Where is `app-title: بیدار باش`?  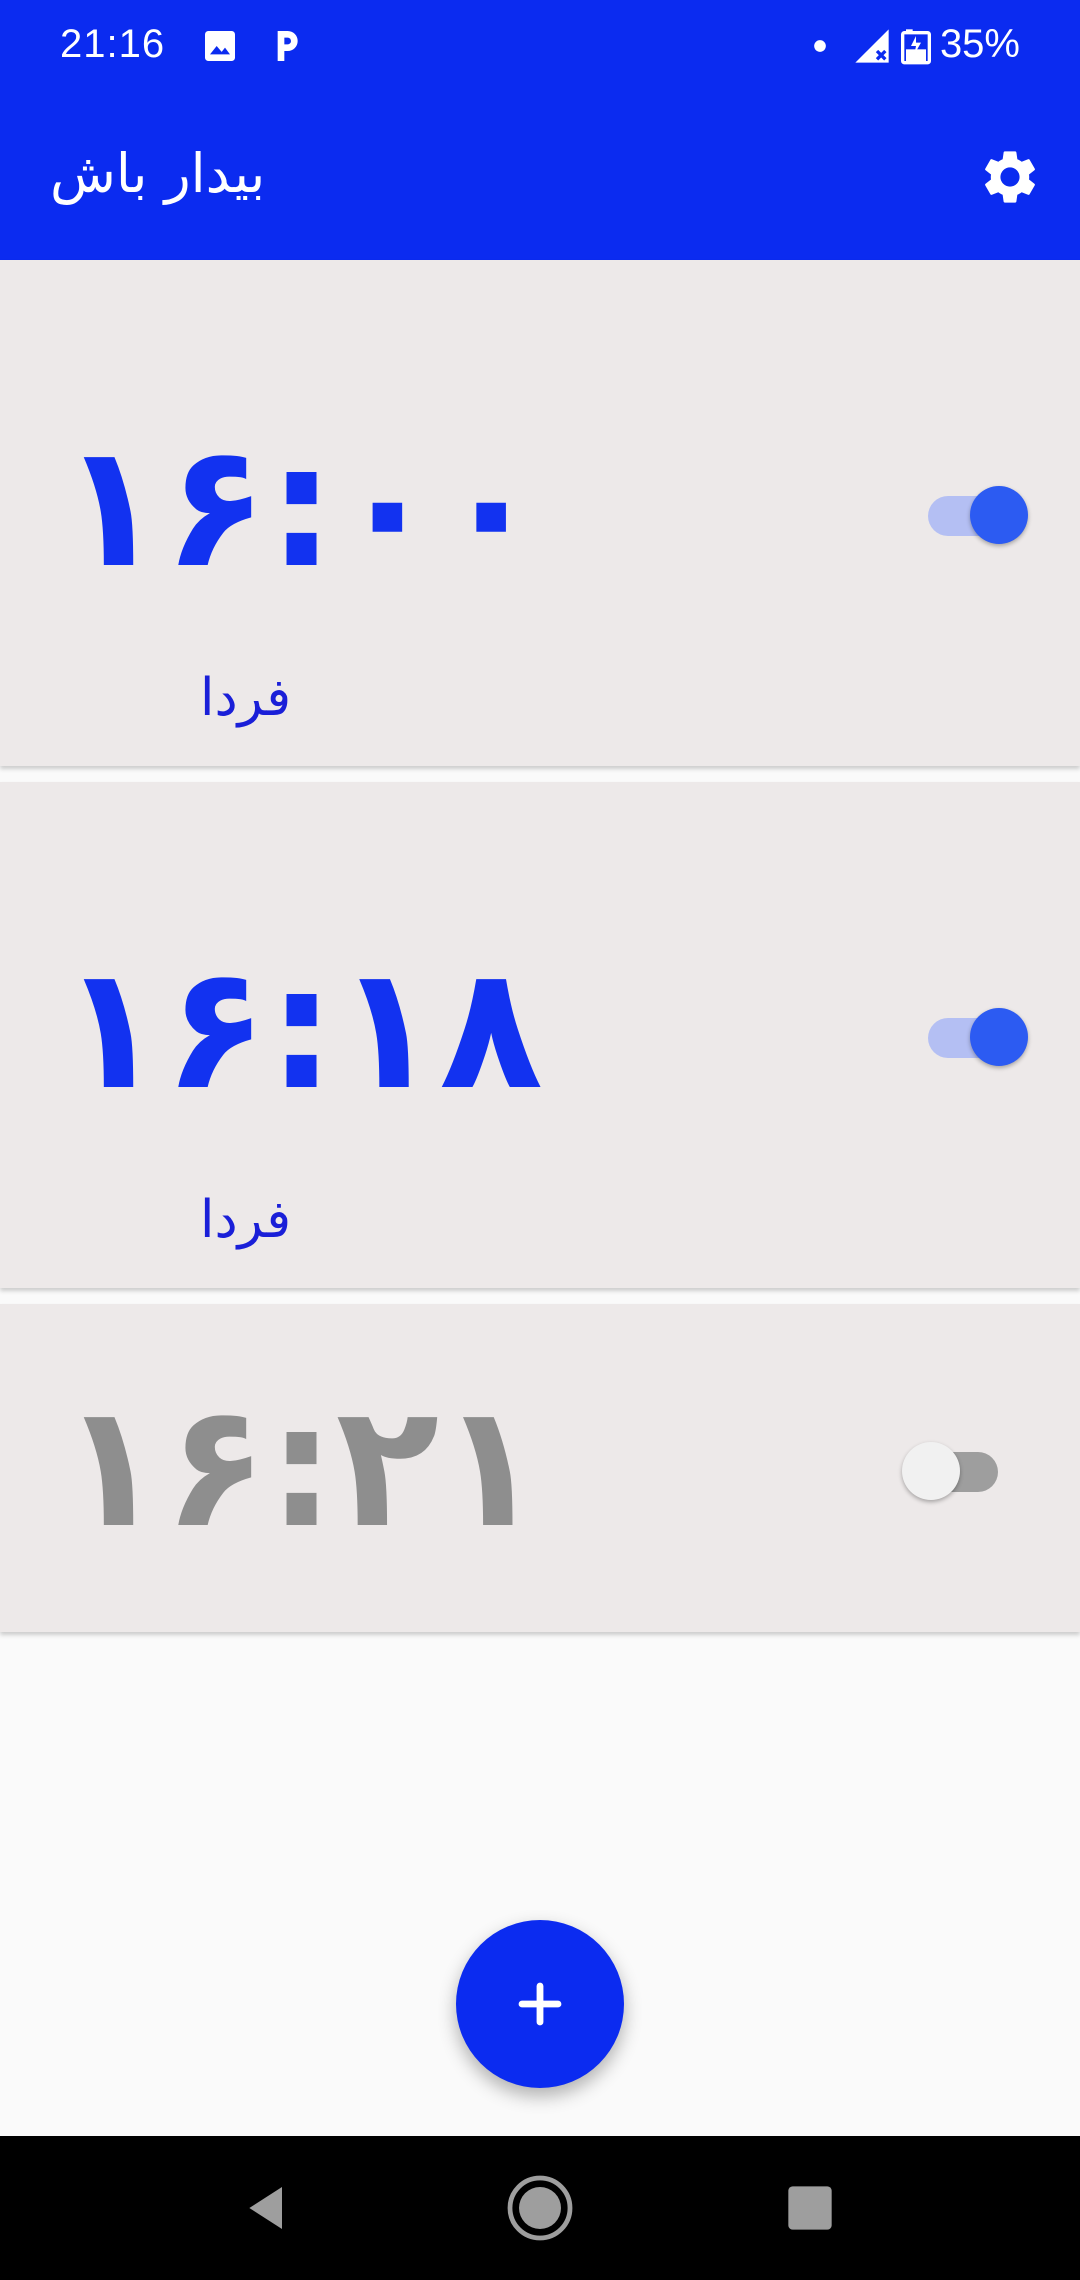 app-title: بیدار باش is located at coordinates (158, 173).